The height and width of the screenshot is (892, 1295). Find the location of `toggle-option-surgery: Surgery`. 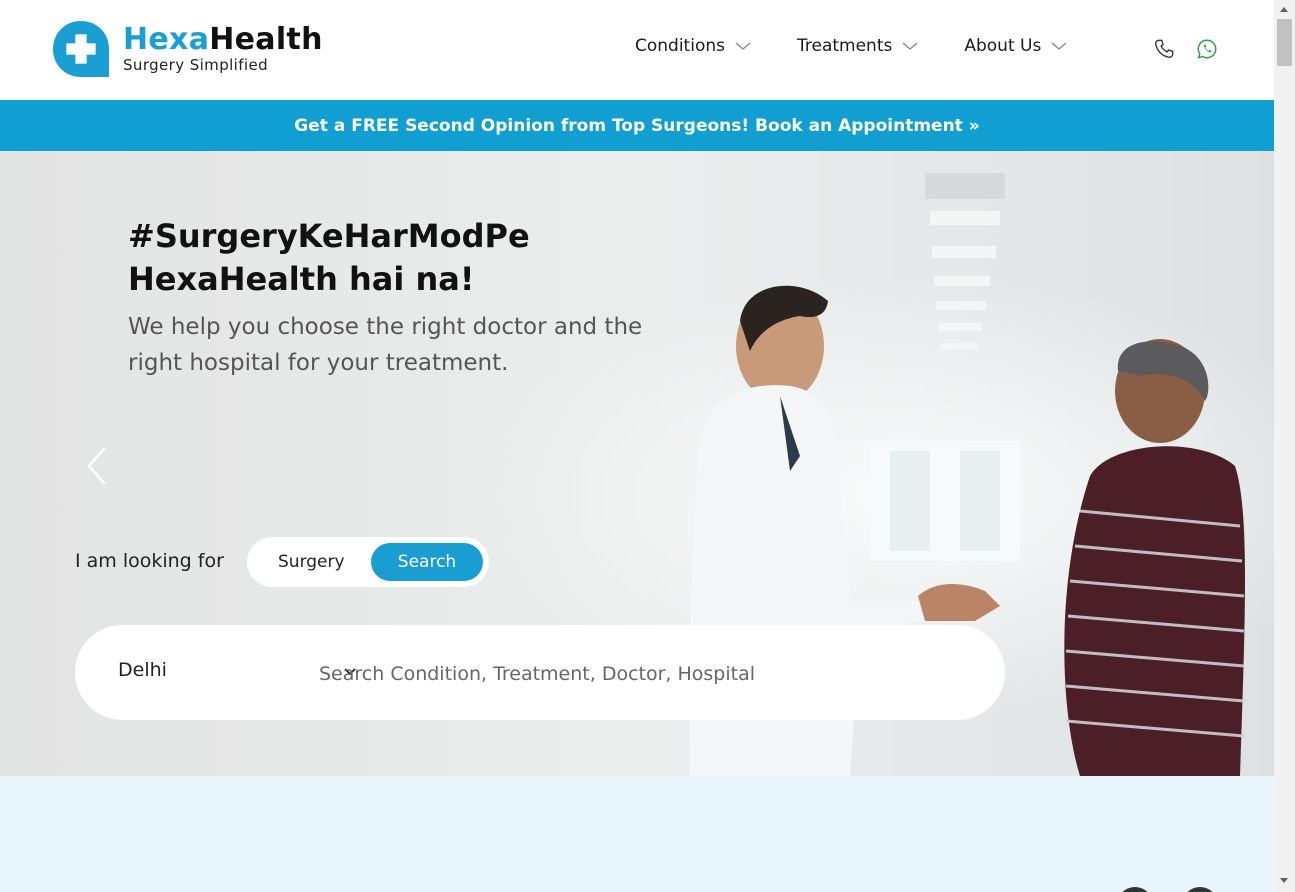

toggle-option-surgery: Surgery is located at coordinates (311, 562).